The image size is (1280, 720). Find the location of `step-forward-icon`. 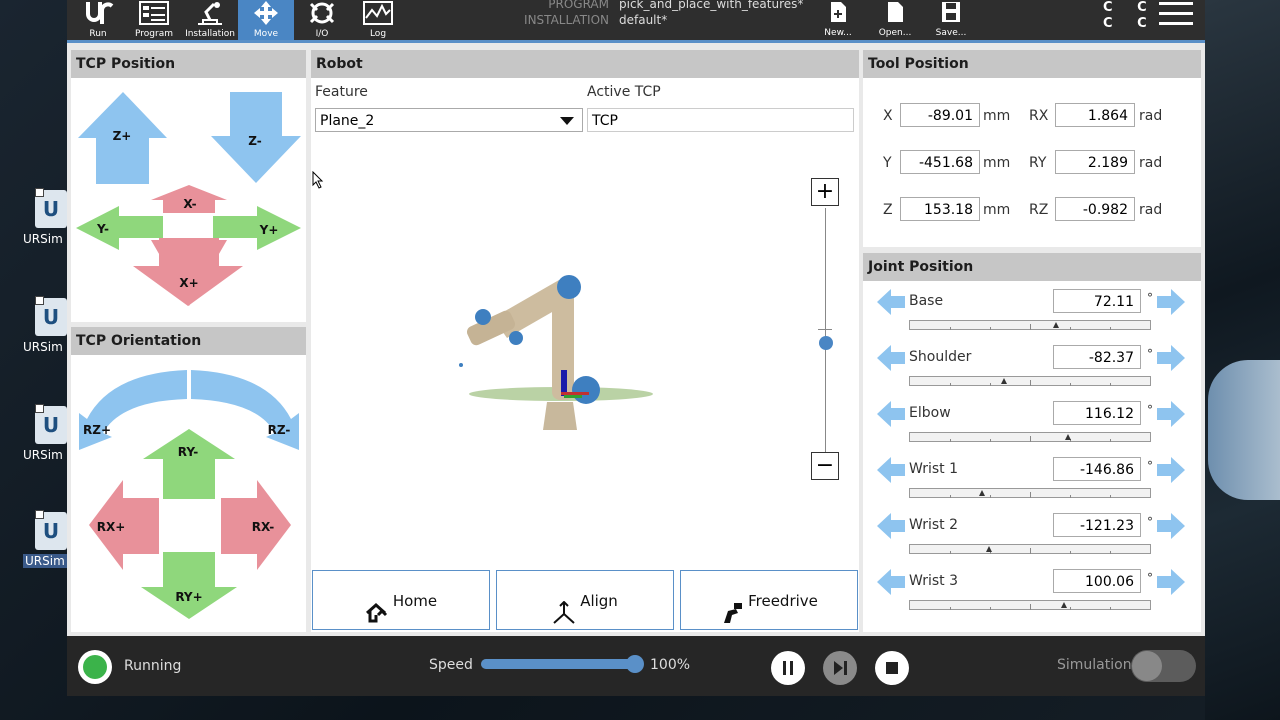

step-forward-icon is located at coordinates (840, 668).